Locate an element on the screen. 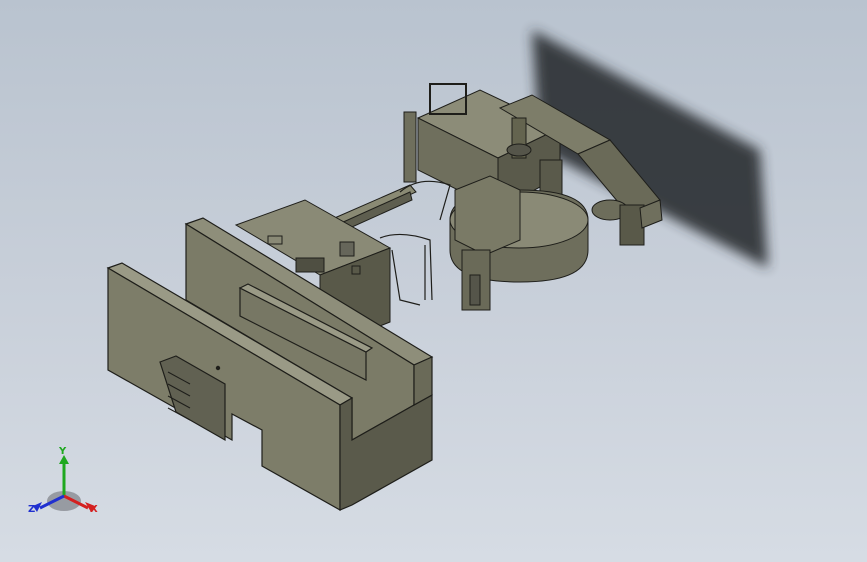  y-axis-label: Y is located at coordinates (63, 451).